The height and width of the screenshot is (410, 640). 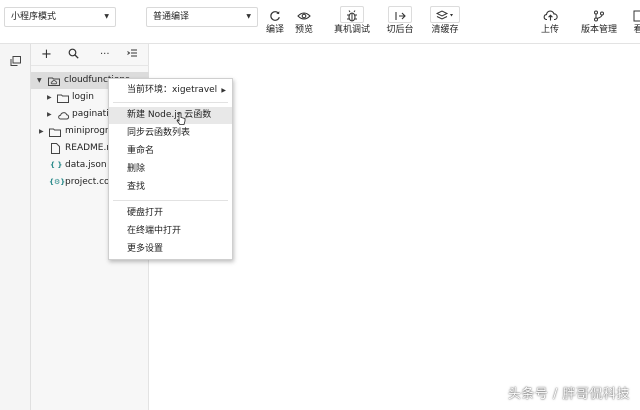 What do you see at coordinates (275, 15) in the screenshot?
I see `refresh-icon` at bounding box center [275, 15].